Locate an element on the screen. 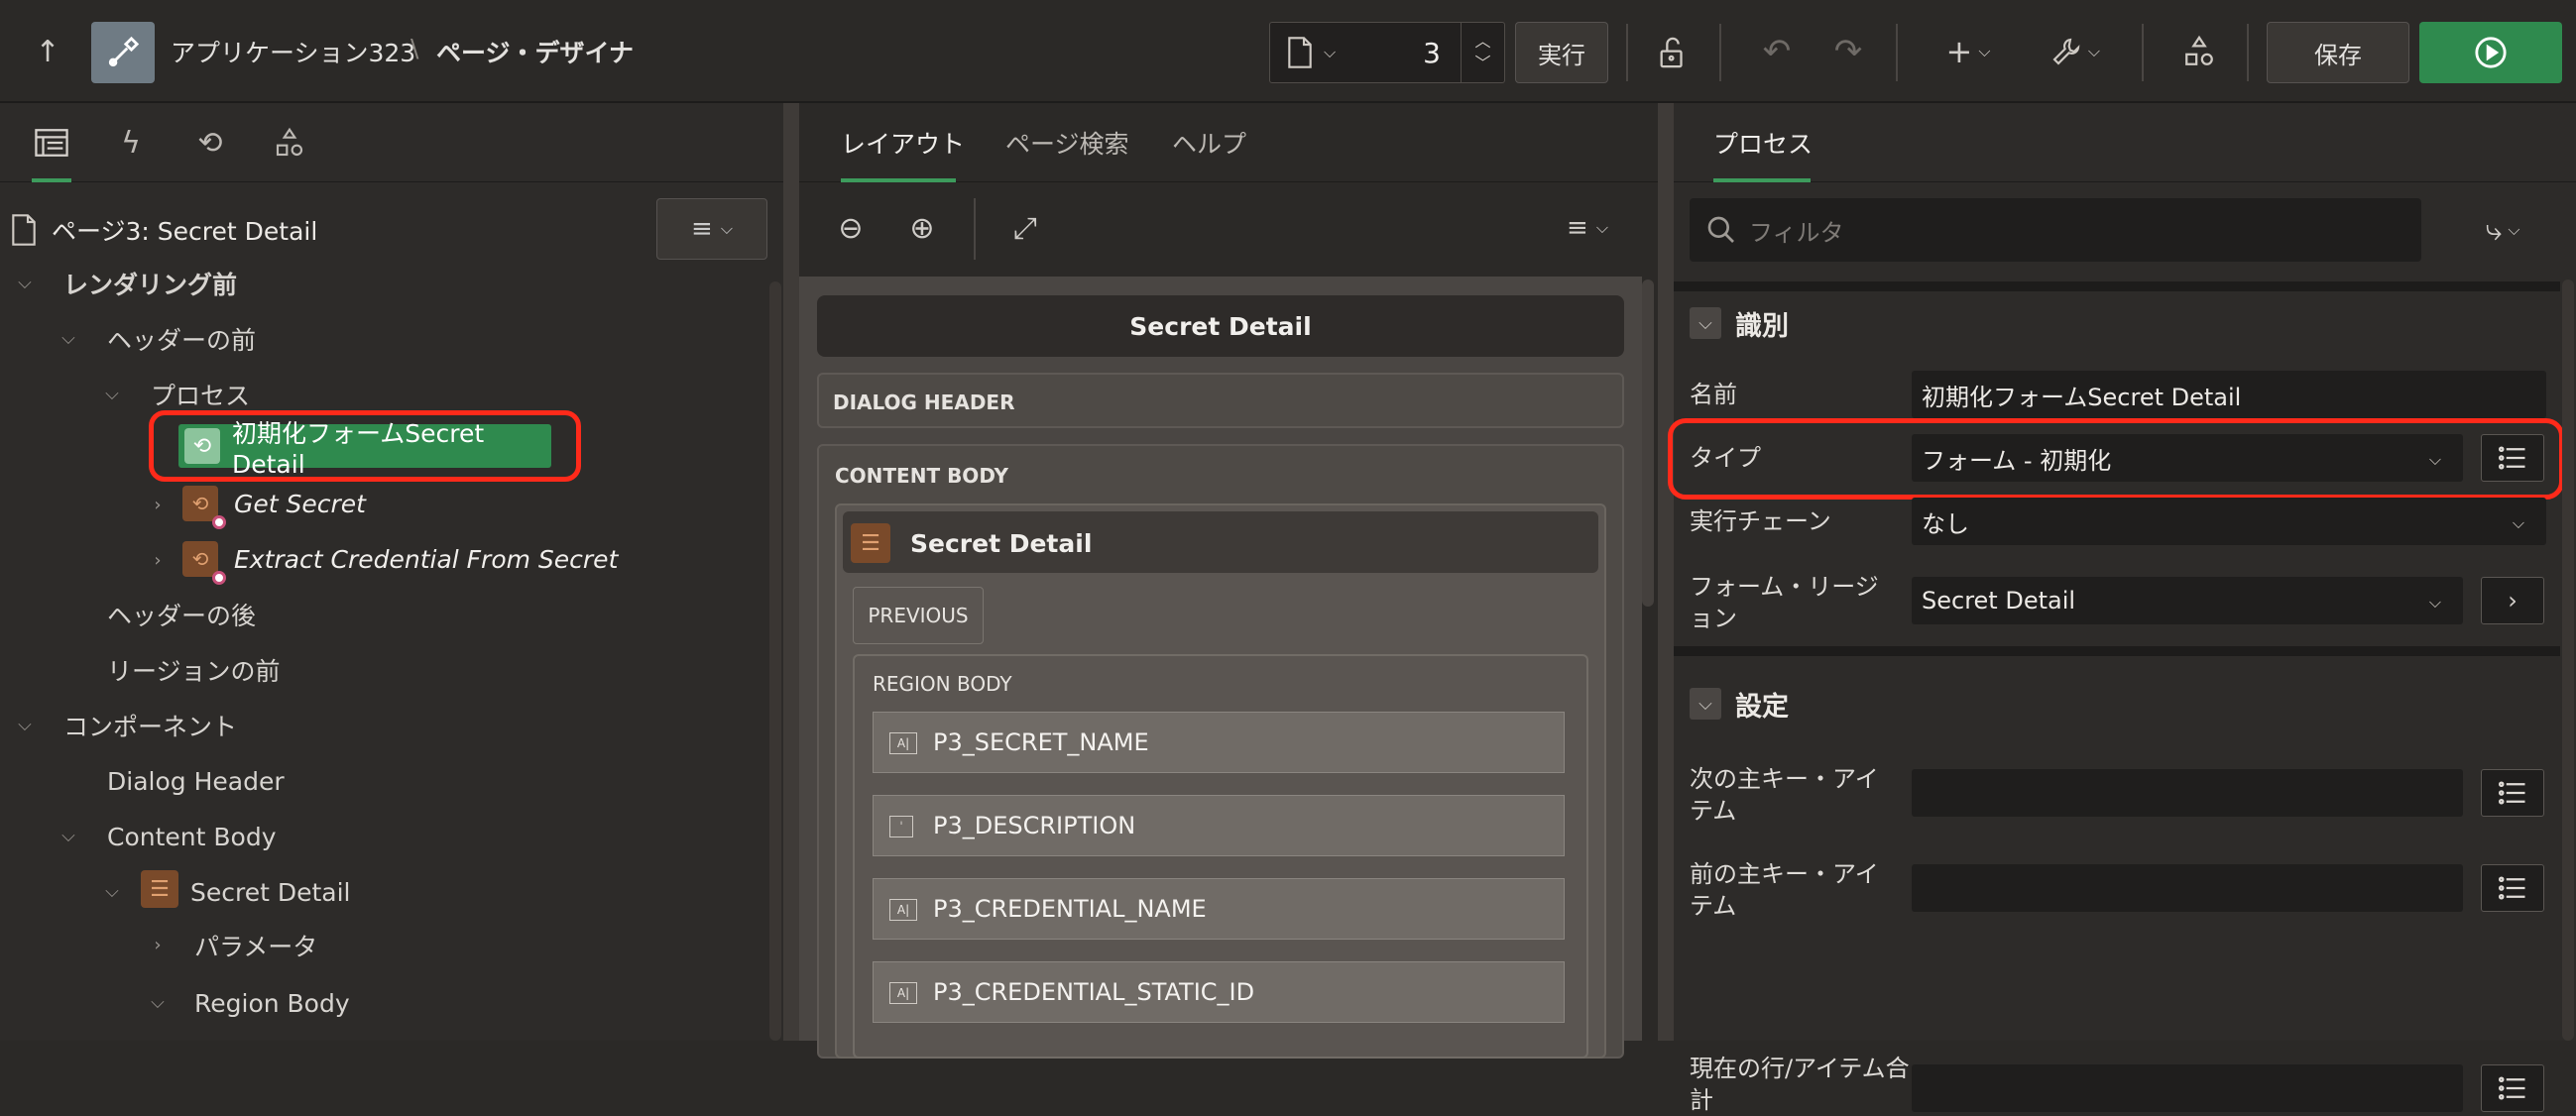  active-tab-underline is located at coordinates (52, 180).